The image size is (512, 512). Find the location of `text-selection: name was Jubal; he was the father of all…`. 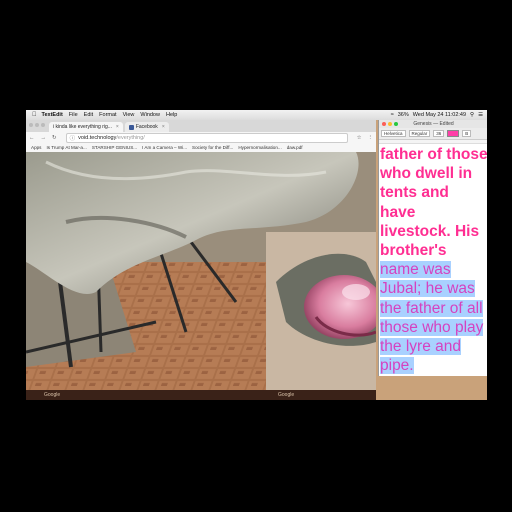

text-selection: name was Jubal; he was the father of all… is located at coordinates (432, 318).